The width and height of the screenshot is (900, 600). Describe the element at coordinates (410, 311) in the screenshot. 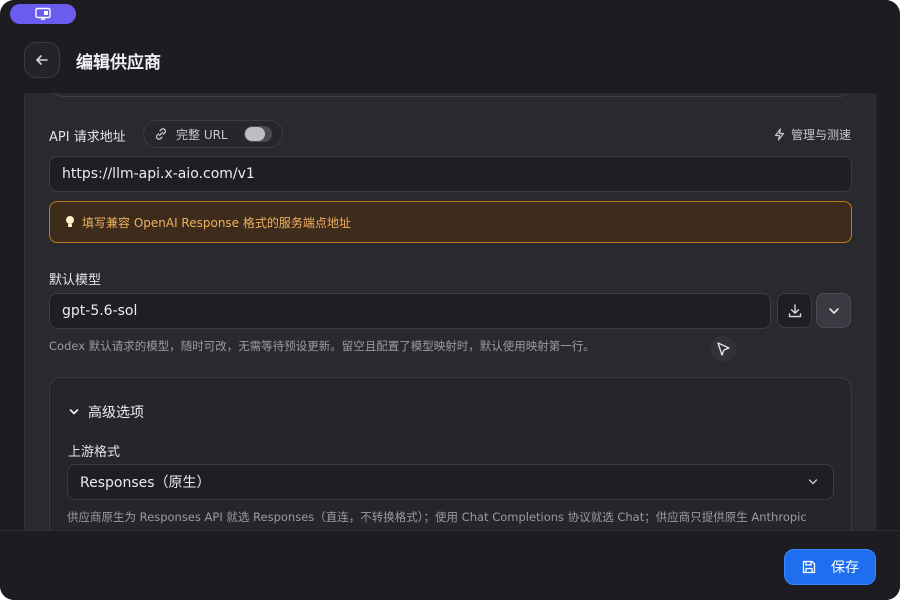

I see `default-model-input: gpt-5.6-sol` at that location.